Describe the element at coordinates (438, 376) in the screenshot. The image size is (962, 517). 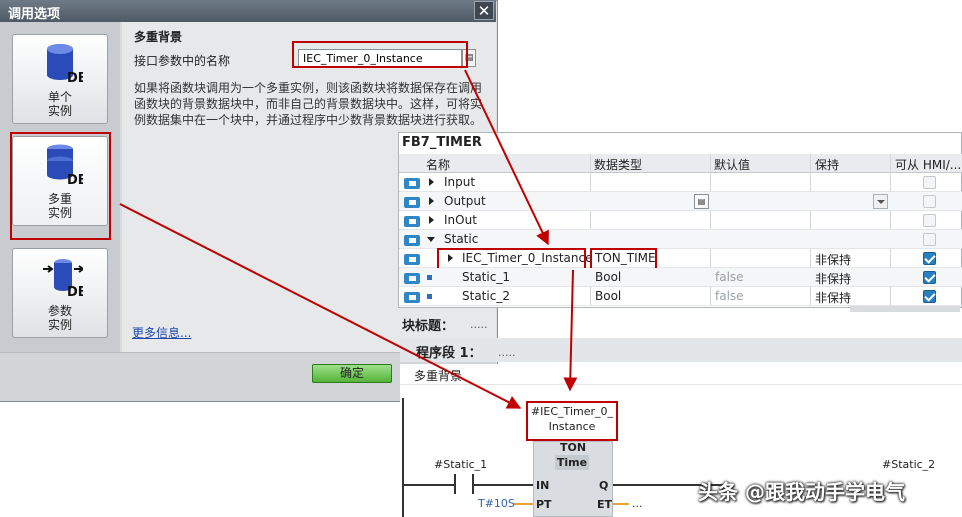
I see `network-comment: 多重背景` at that location.